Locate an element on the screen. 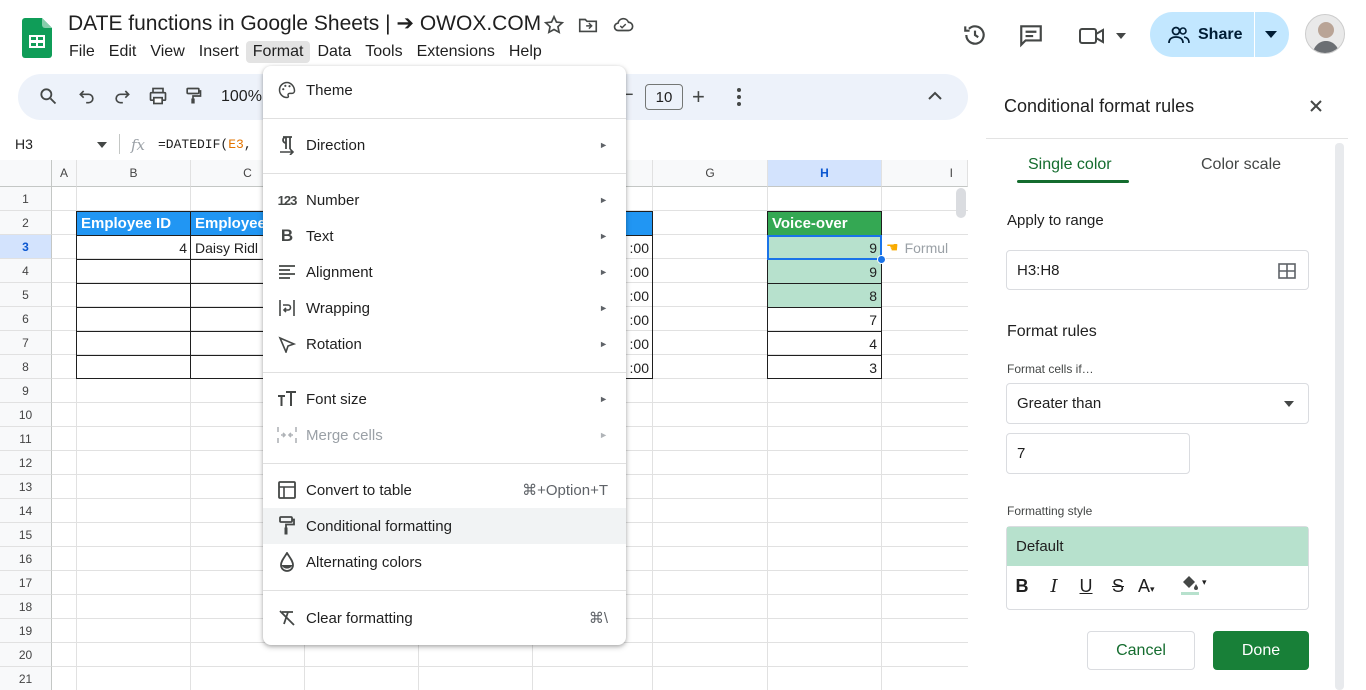 Image resolution: width=1366 pixels, height=690 pixels. tab-color-scale: Color scale is located at coordinates (1241, 165).